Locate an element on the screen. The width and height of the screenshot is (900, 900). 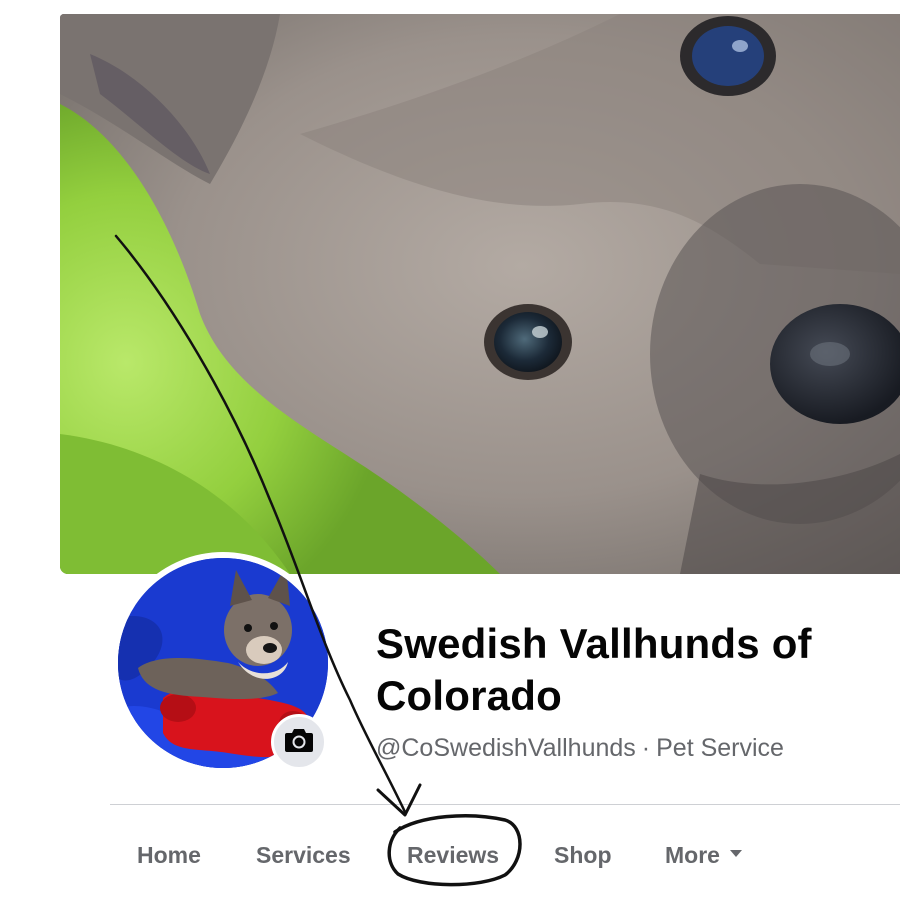
annotation-arrow-head is located at coordinates (399, 800).